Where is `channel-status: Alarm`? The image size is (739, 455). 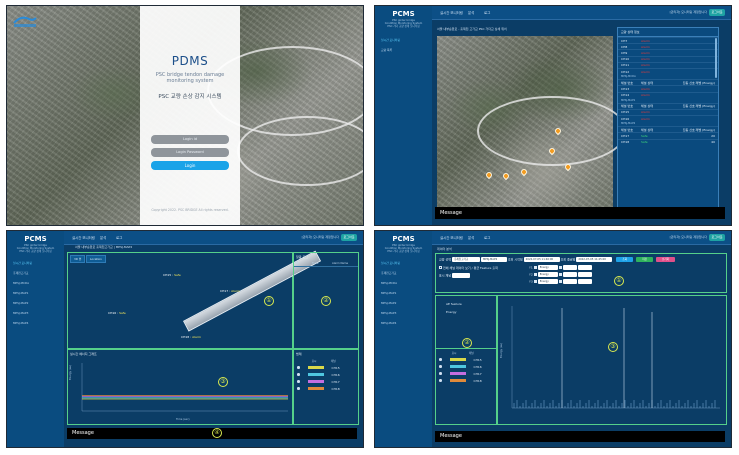
channel-status: Alarm is located at coordinates (645, 46).